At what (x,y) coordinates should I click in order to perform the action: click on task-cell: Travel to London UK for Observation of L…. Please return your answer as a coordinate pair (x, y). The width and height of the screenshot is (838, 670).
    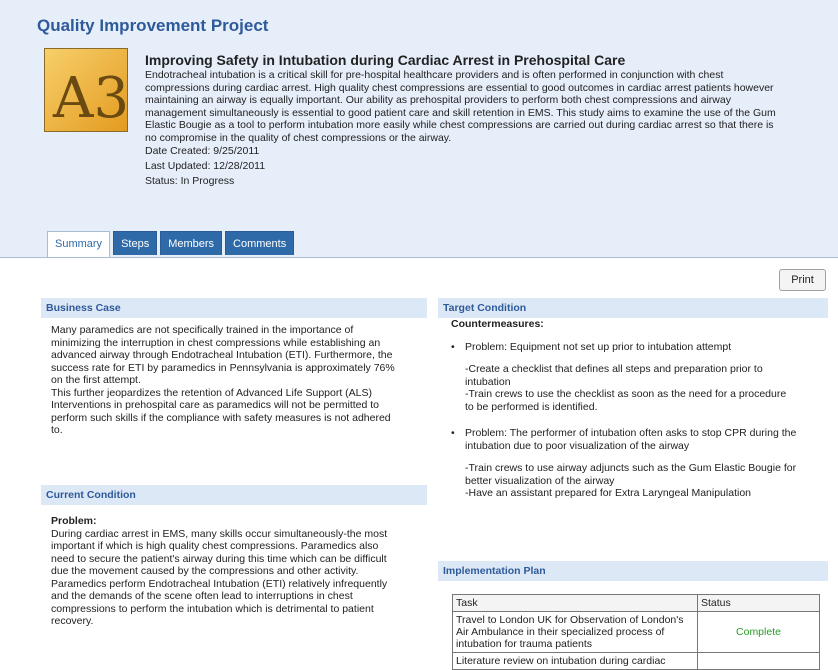
    Looking at the image, I should click on (575, 632).